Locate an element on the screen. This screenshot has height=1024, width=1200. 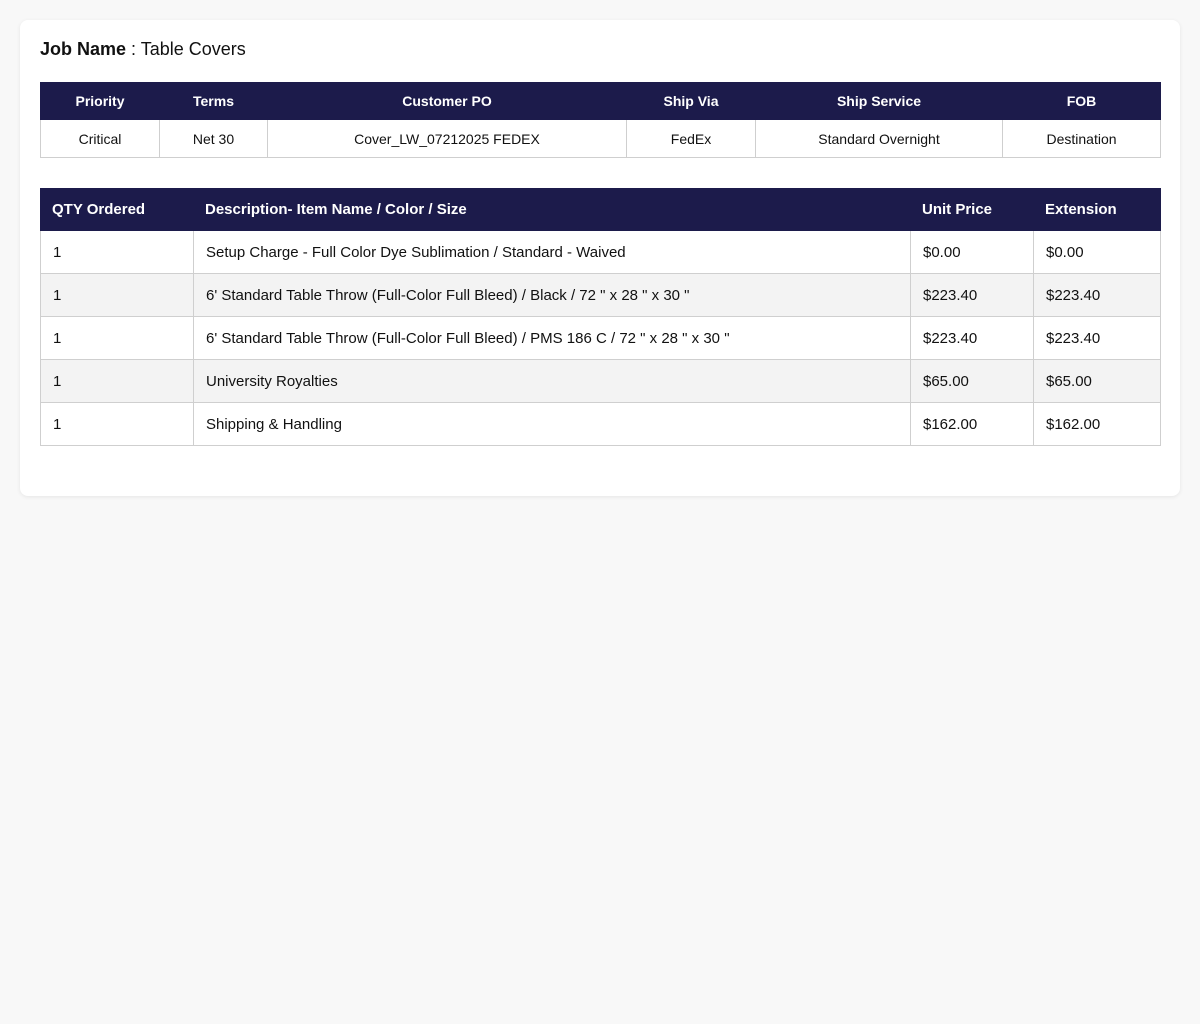
items-header-unit-price: Unit Price is located at coordinates (972, 209).